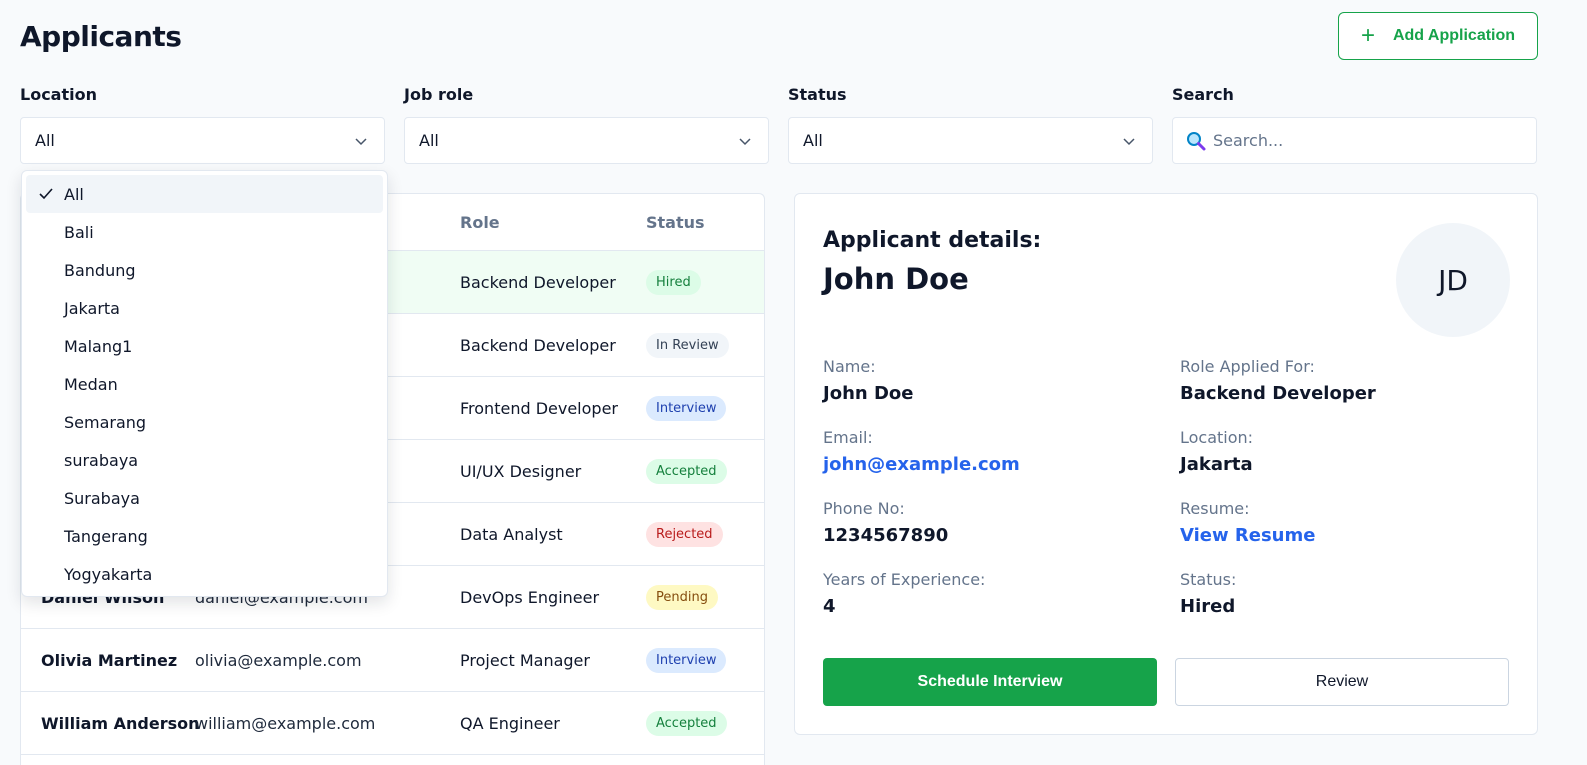 The height and width of the screenshot is (765, 1587). Describe the element at coordinates (1453, 280) in the screenshot. I see `avatar: JD` at that location.